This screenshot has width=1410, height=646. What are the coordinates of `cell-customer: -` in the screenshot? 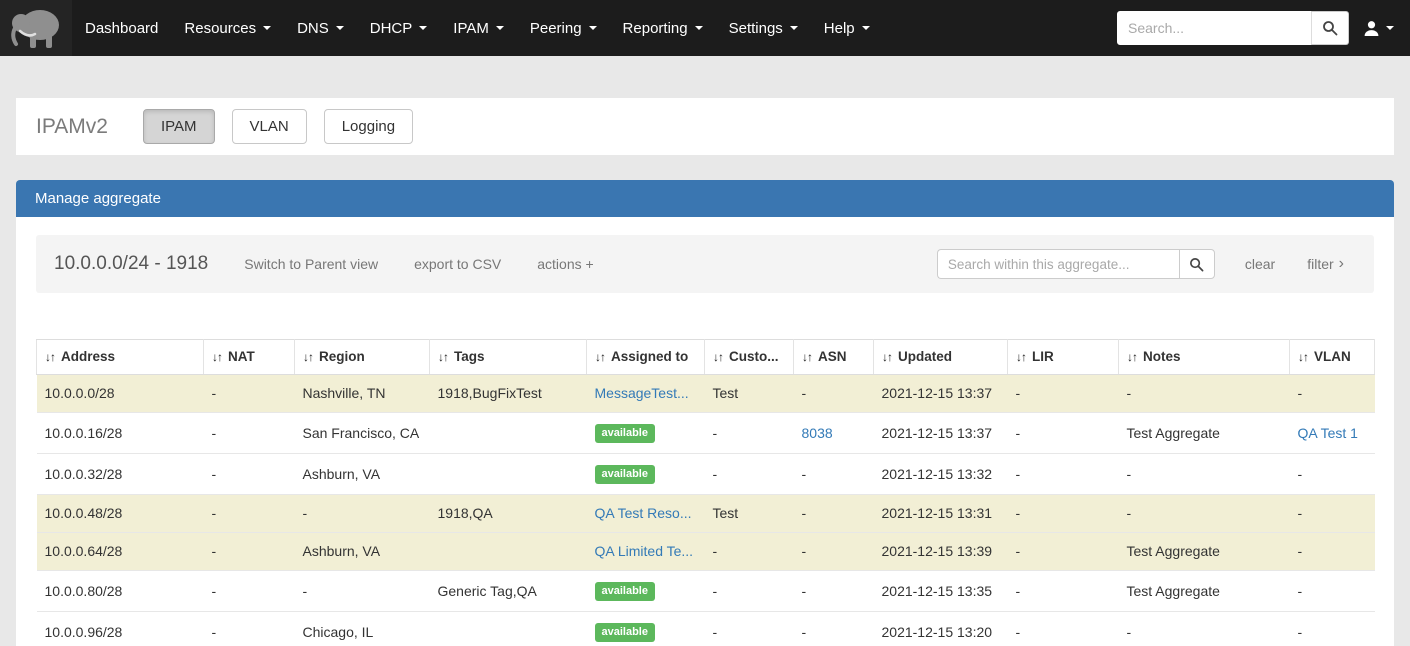 It's located at (749, 591).